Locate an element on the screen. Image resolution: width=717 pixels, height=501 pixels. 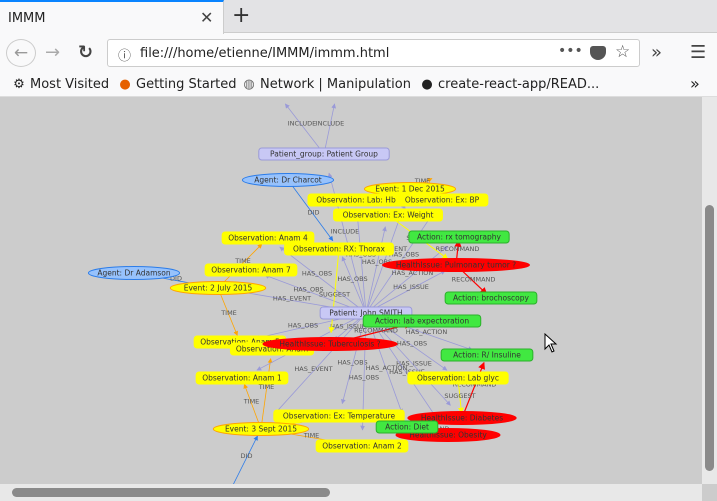
node-patient: Patient_group: Patient Group is located at coordinates (324, 154).